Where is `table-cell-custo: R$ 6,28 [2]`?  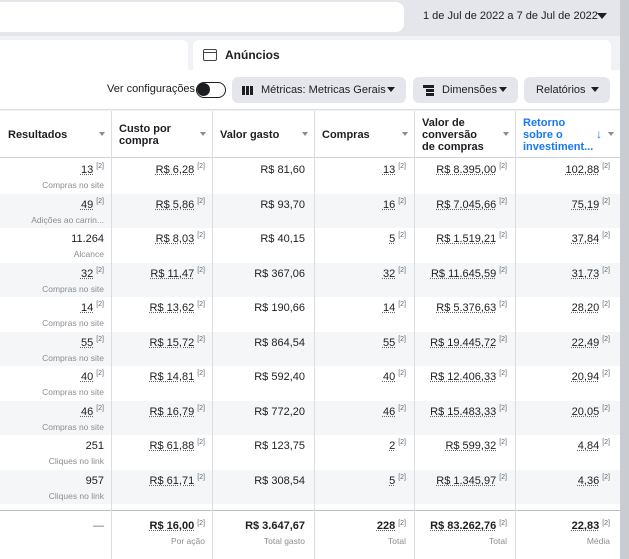 table-cell-custo: R$ 6,28 [2] is located at coordinates (158, 176).